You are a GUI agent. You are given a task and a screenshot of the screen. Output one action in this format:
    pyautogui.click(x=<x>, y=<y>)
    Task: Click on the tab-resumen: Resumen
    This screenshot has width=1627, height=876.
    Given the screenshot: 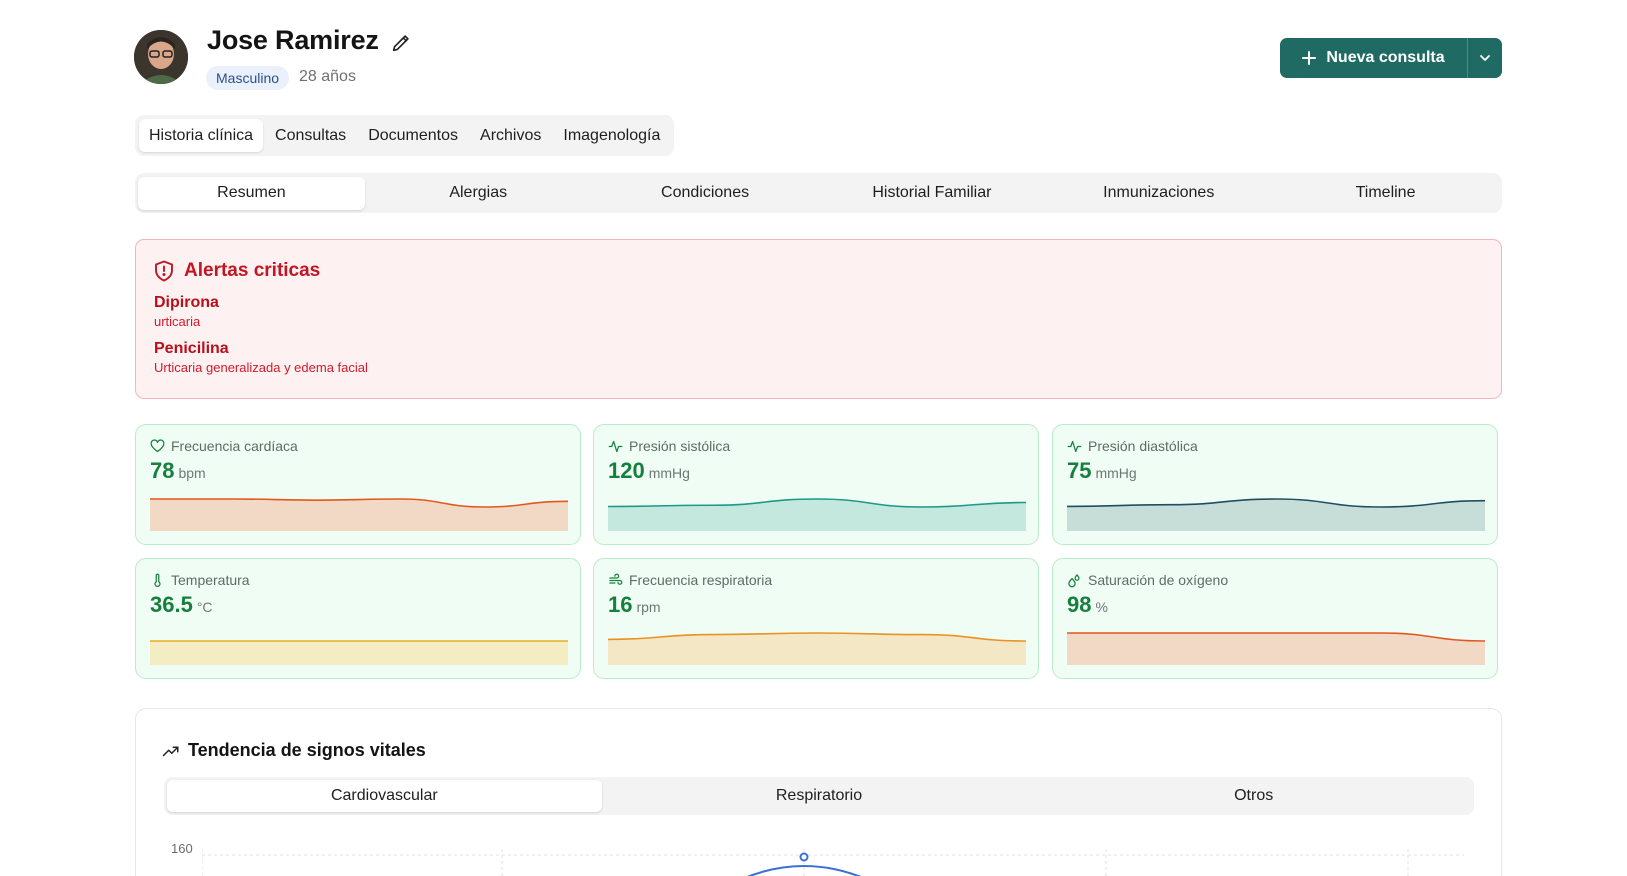 What is the action you would take?
    pyautogui.click(x=251, y=193)
    